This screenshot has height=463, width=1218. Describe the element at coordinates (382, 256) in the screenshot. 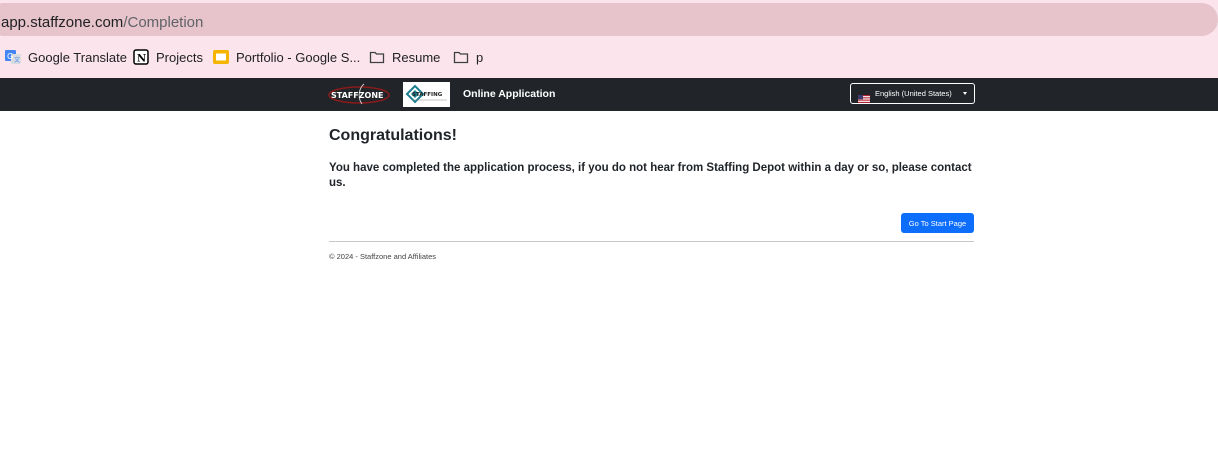

I see `footer-copyright: © 2024 - Staffzone and Affiliates` at that location.